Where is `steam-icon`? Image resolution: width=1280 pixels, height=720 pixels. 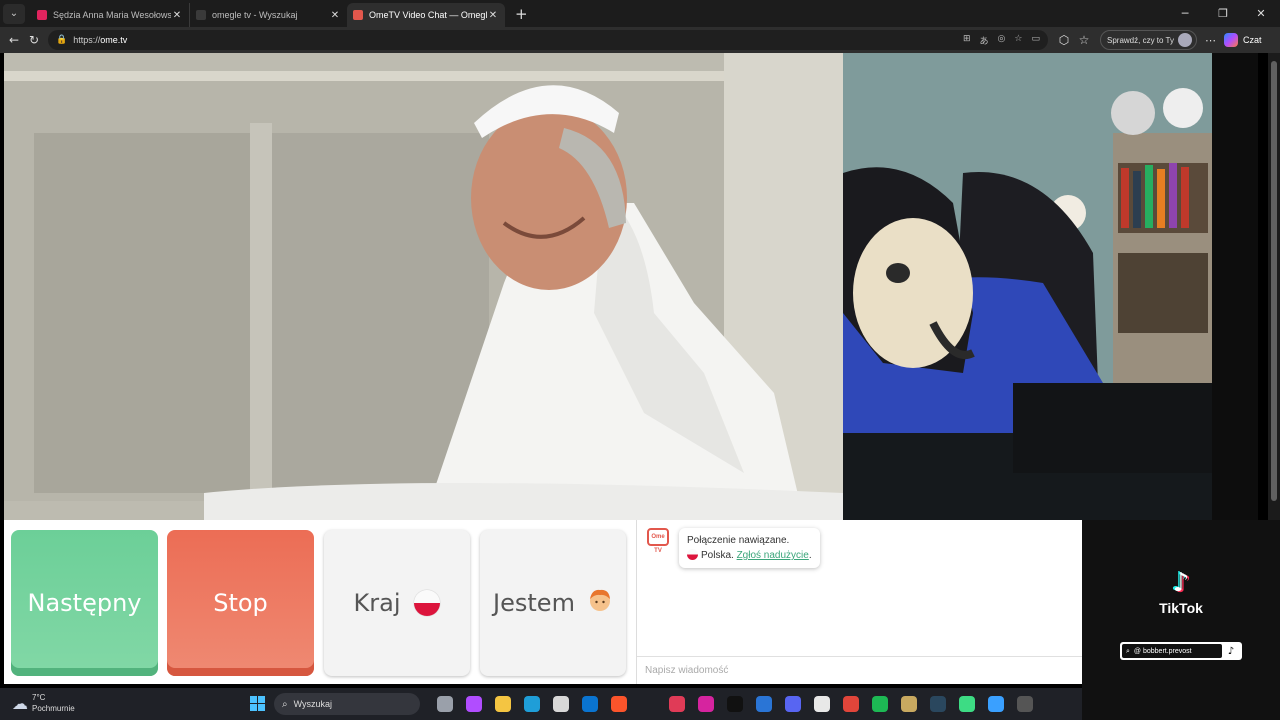 steam-icon is located at coordinates (937, 704).